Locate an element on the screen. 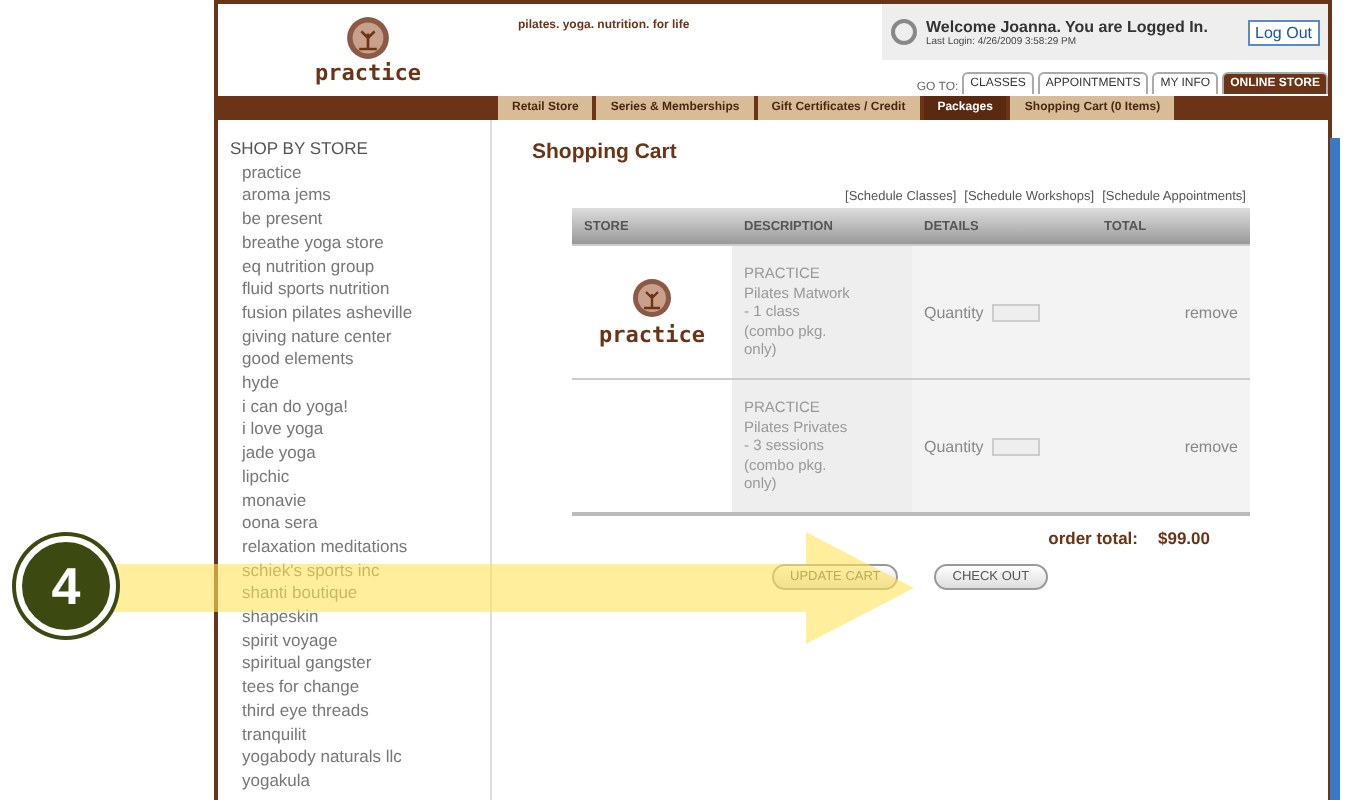 The width and height of the screenshot is (1346, 800). store-link: fluid sports nutrition is located at coordinates (360, 290).